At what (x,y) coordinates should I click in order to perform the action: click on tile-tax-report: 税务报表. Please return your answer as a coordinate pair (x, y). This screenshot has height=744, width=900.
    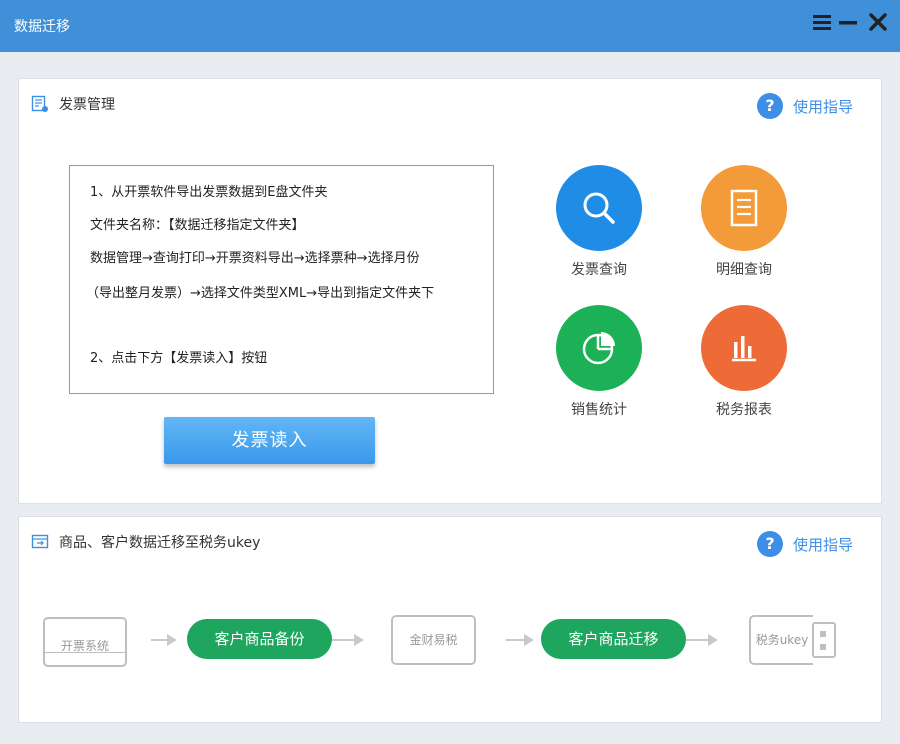
    Looking at the image, I should click on (744, 362).